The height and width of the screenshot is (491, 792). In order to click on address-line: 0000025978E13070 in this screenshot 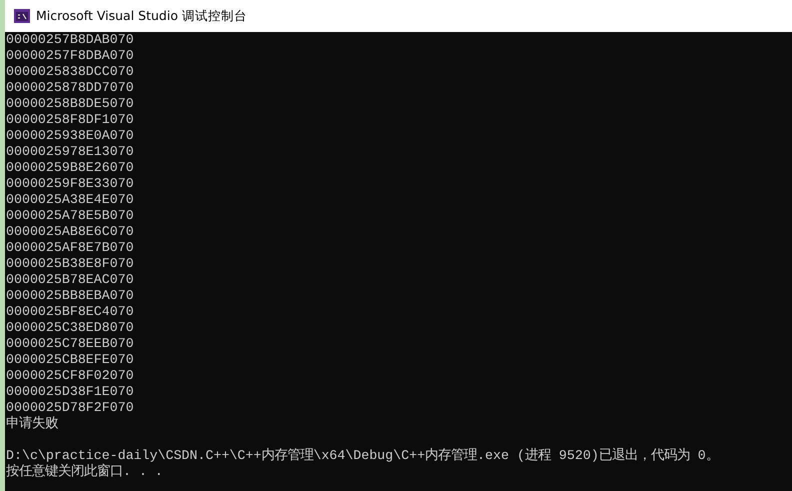, I will do `click(70, 151)`.